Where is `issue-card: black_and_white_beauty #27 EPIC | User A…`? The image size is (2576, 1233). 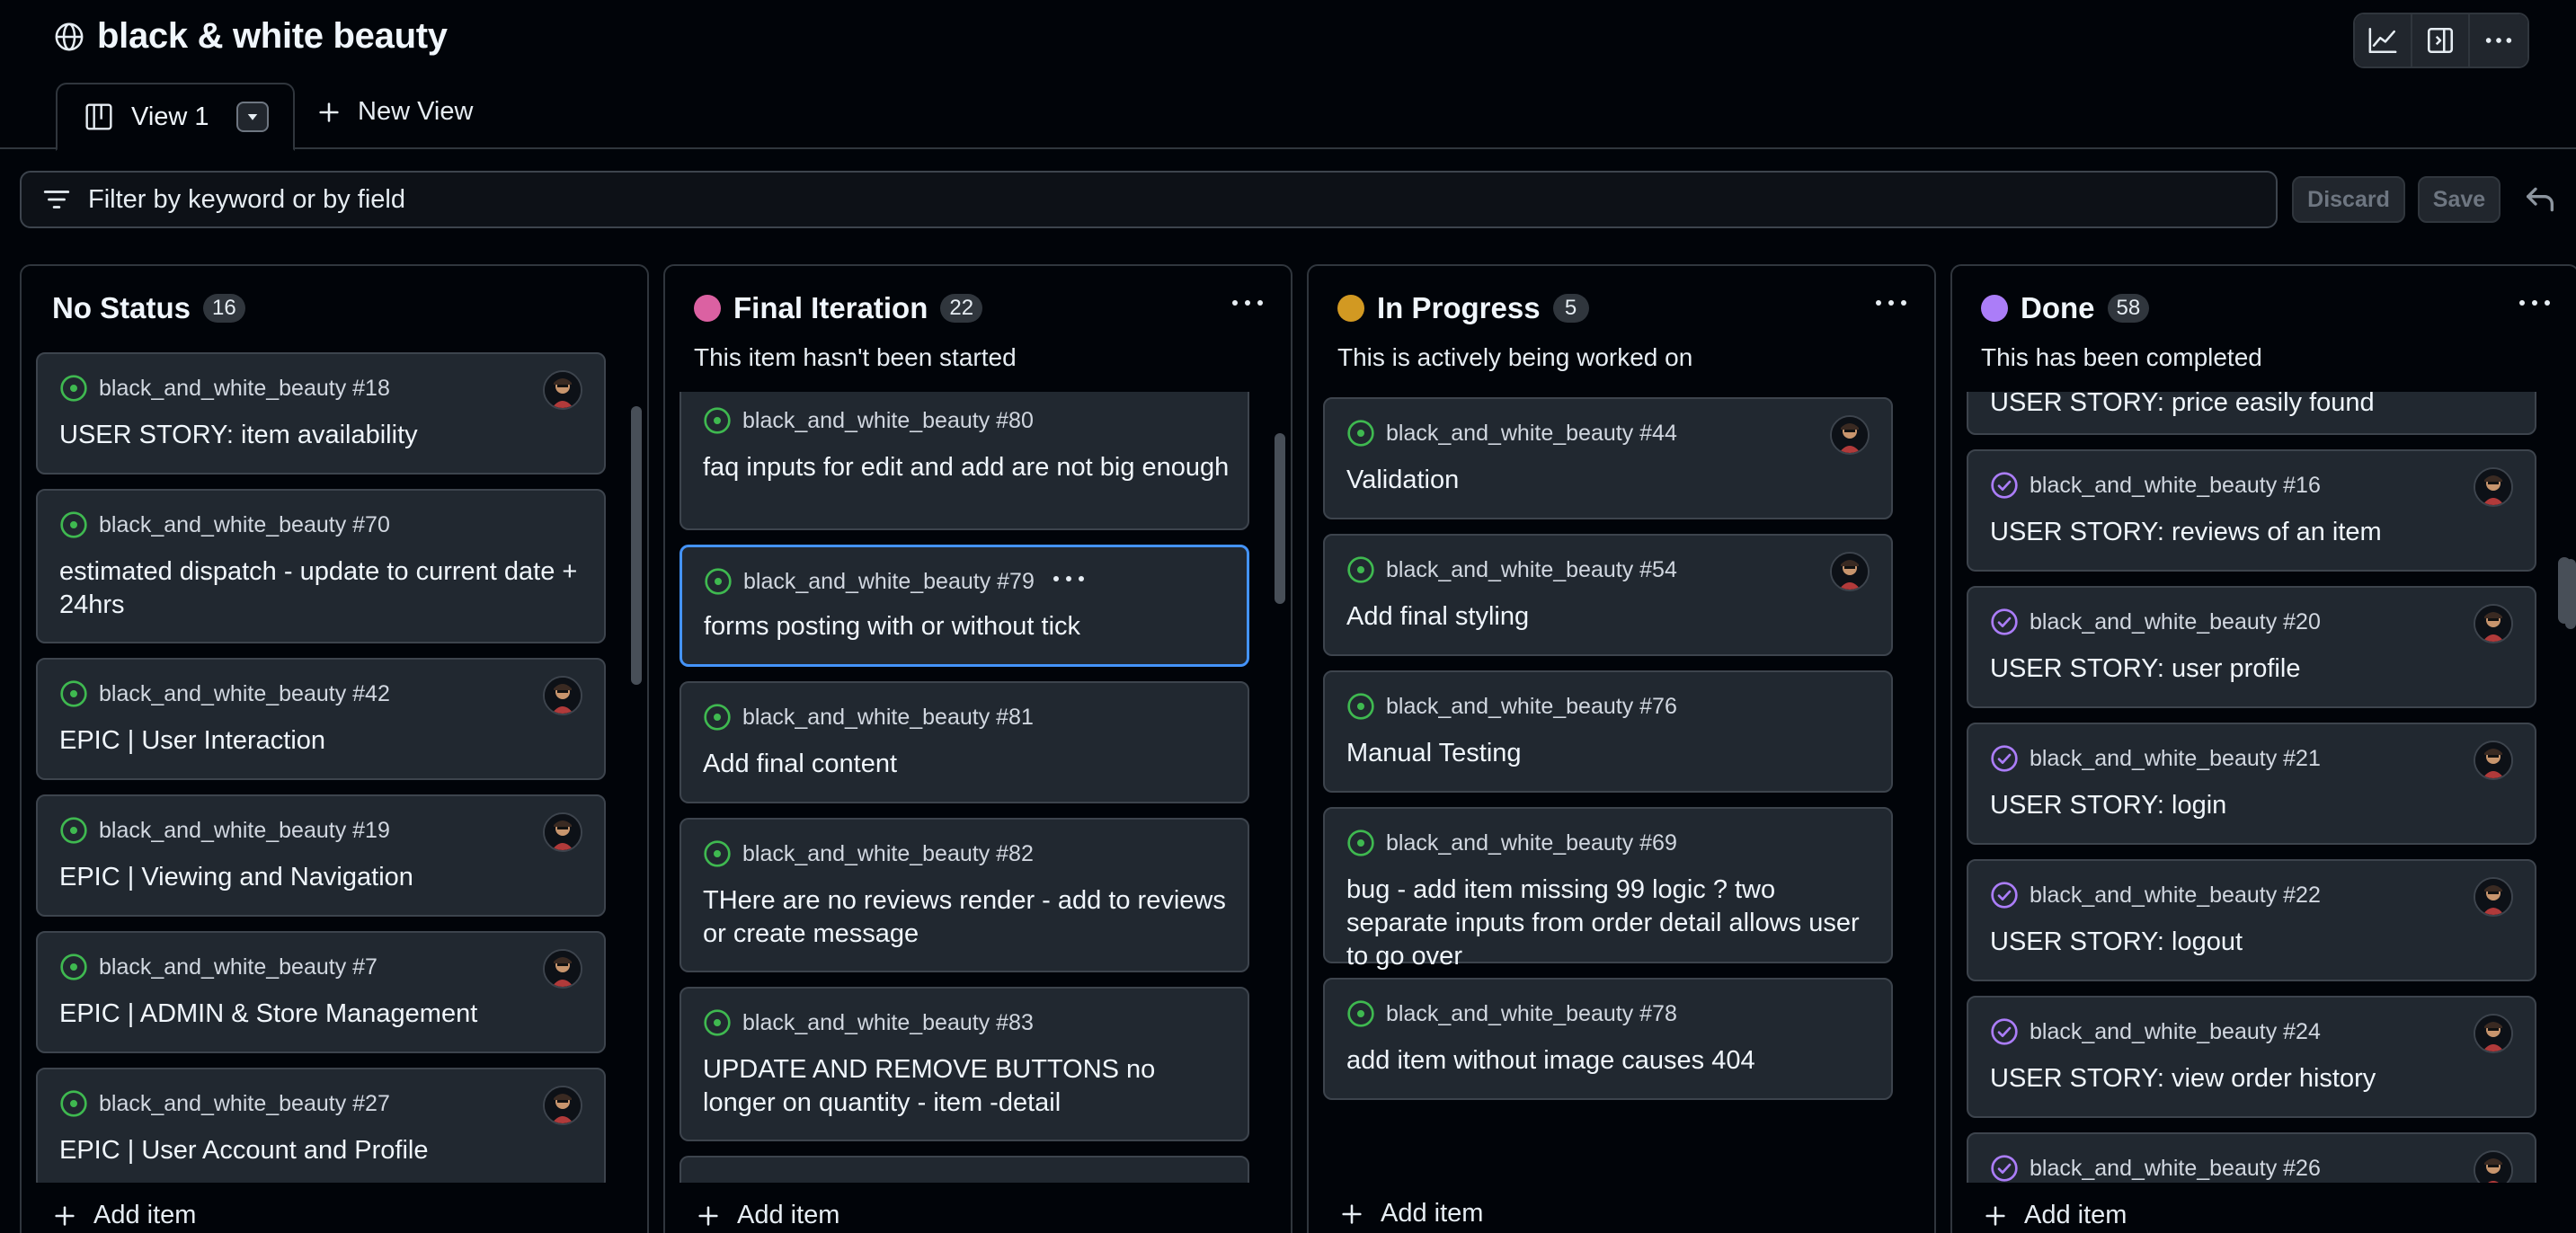 issue-card: black_and_white_beauty #27 EPIC | User A… is located at coordinates (321, 1125).